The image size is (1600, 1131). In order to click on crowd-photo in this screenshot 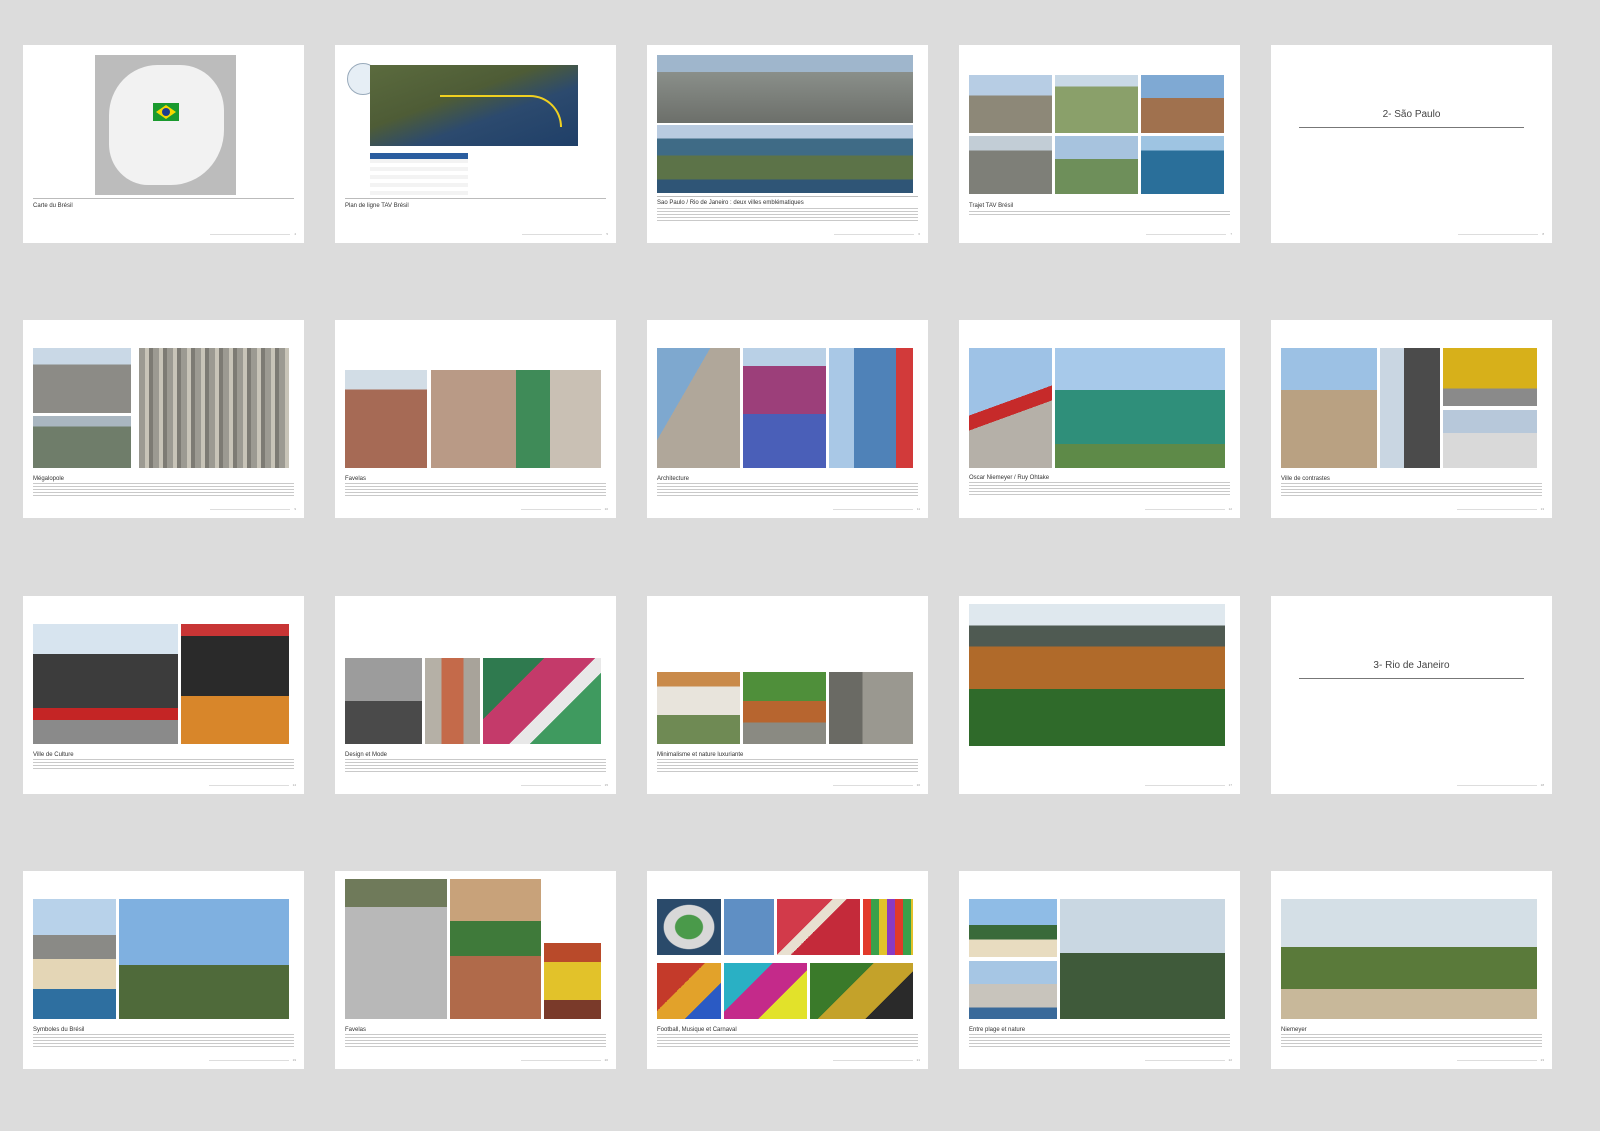, I will do `click(818, 927)`.